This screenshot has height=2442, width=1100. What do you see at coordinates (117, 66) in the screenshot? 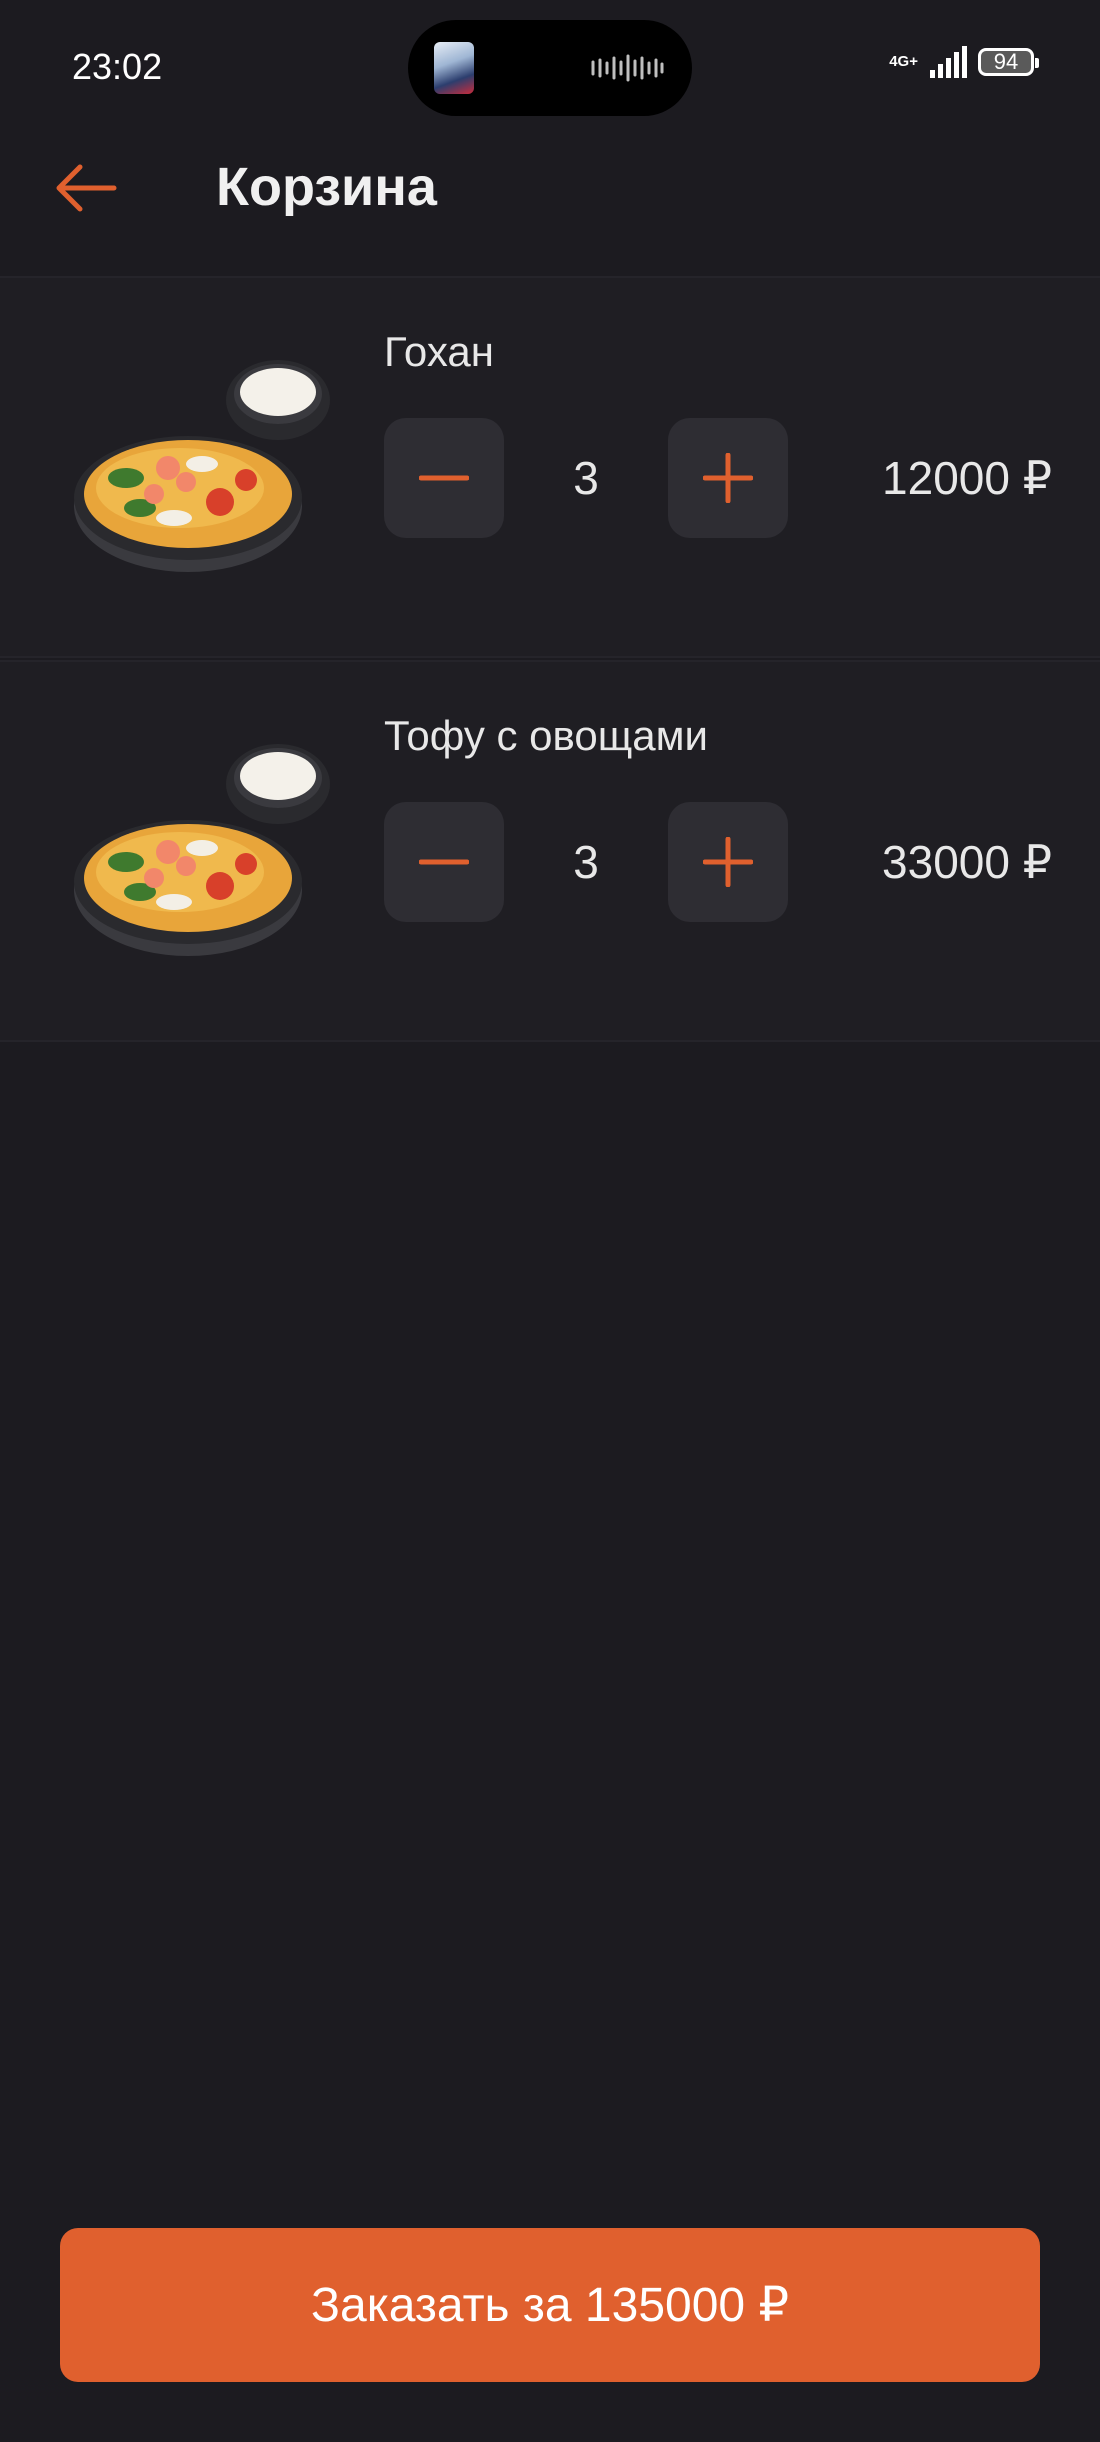
I see `status-time: 23:02` at bounding box center [117, 66].